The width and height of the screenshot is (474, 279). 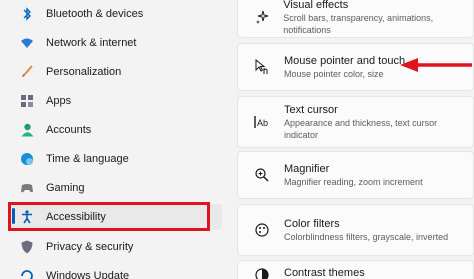 What do you see at coordinates (311, 109) in the screenshot?
I see `card-title: Text cursor` at bounding box center [311, 109].